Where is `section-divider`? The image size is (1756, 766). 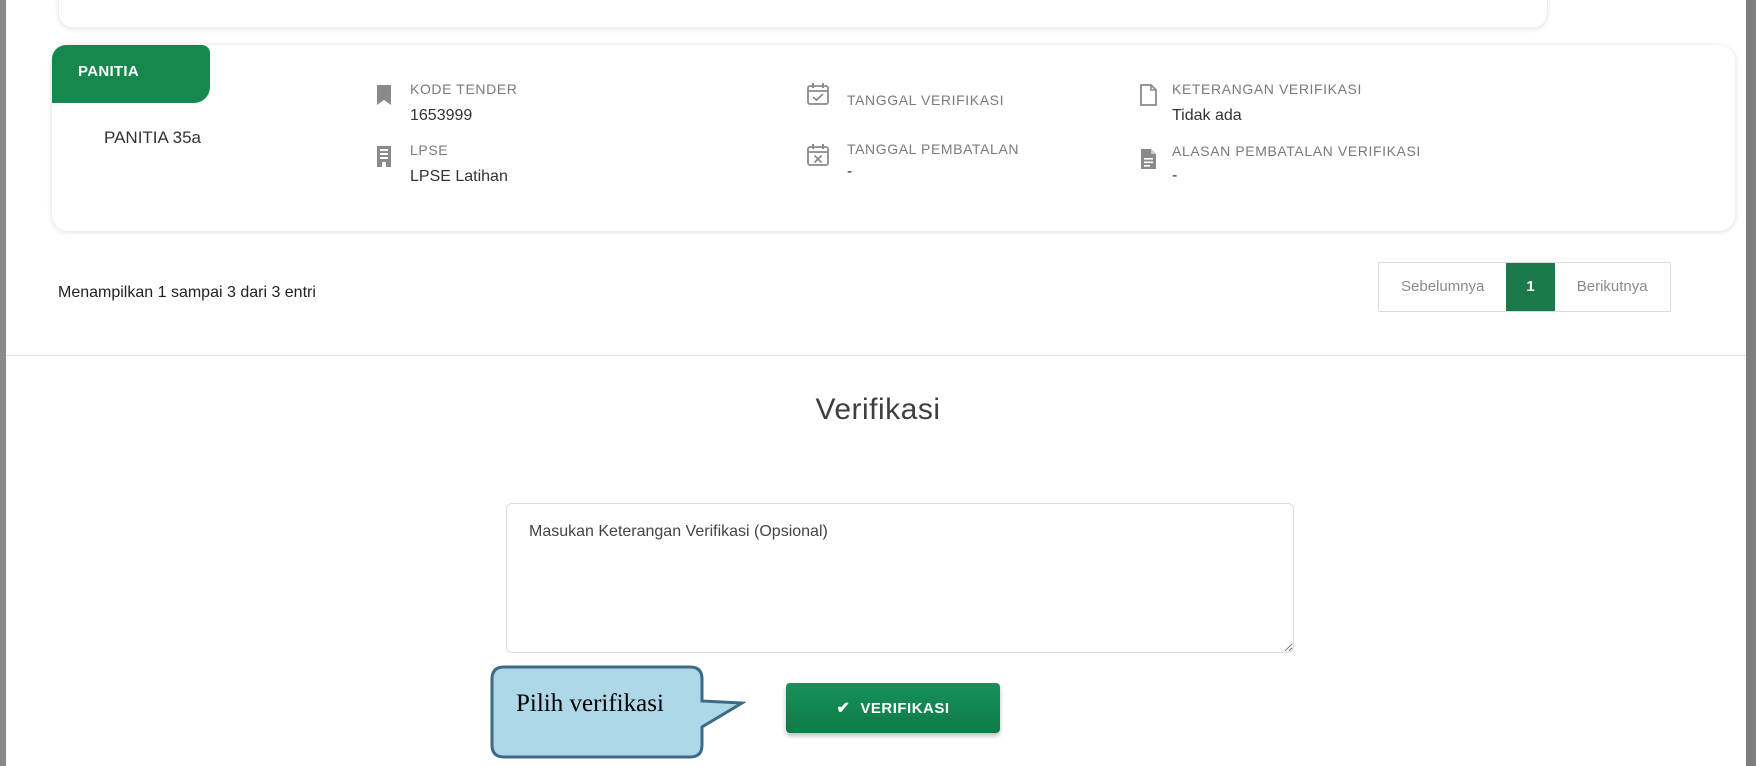 section-divider is located at coordinates (878, 355).